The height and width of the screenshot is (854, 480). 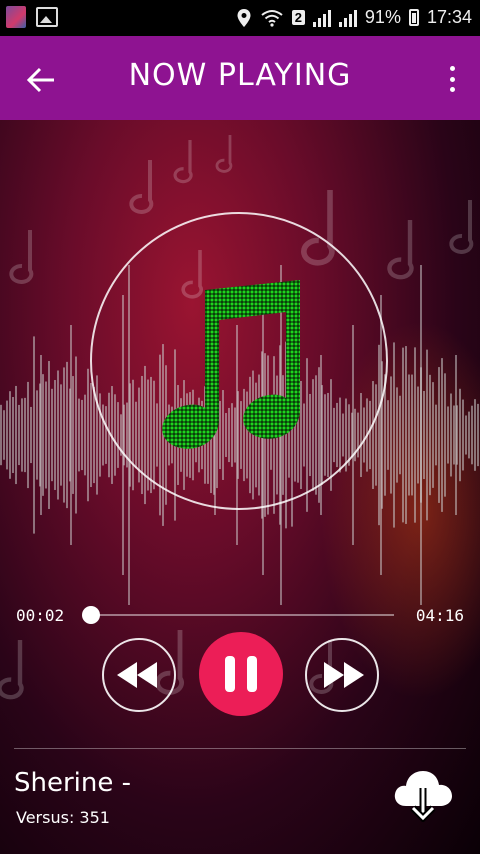 What do you see at coordinates (413, 17) in the screenshot?
I see `battery-icon` at bounding box center [413, 17].